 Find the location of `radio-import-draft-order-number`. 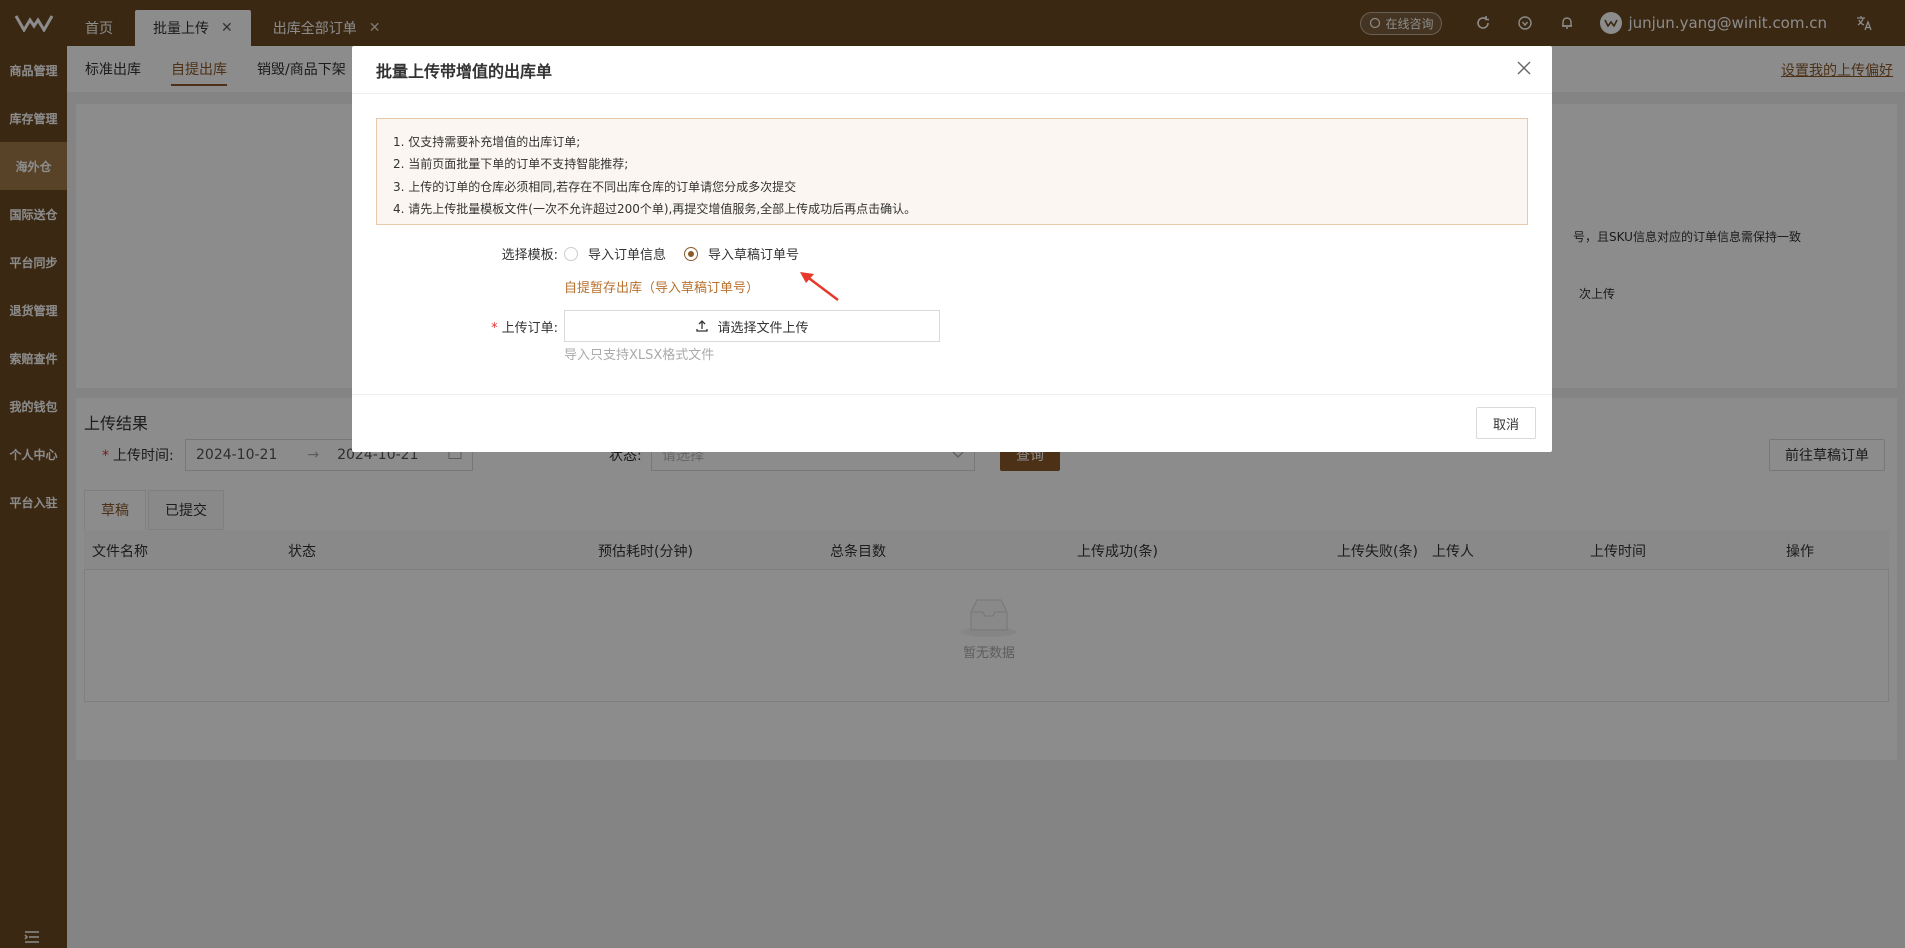

radio-import-draft-order-number is located at coordinates (691, 253).